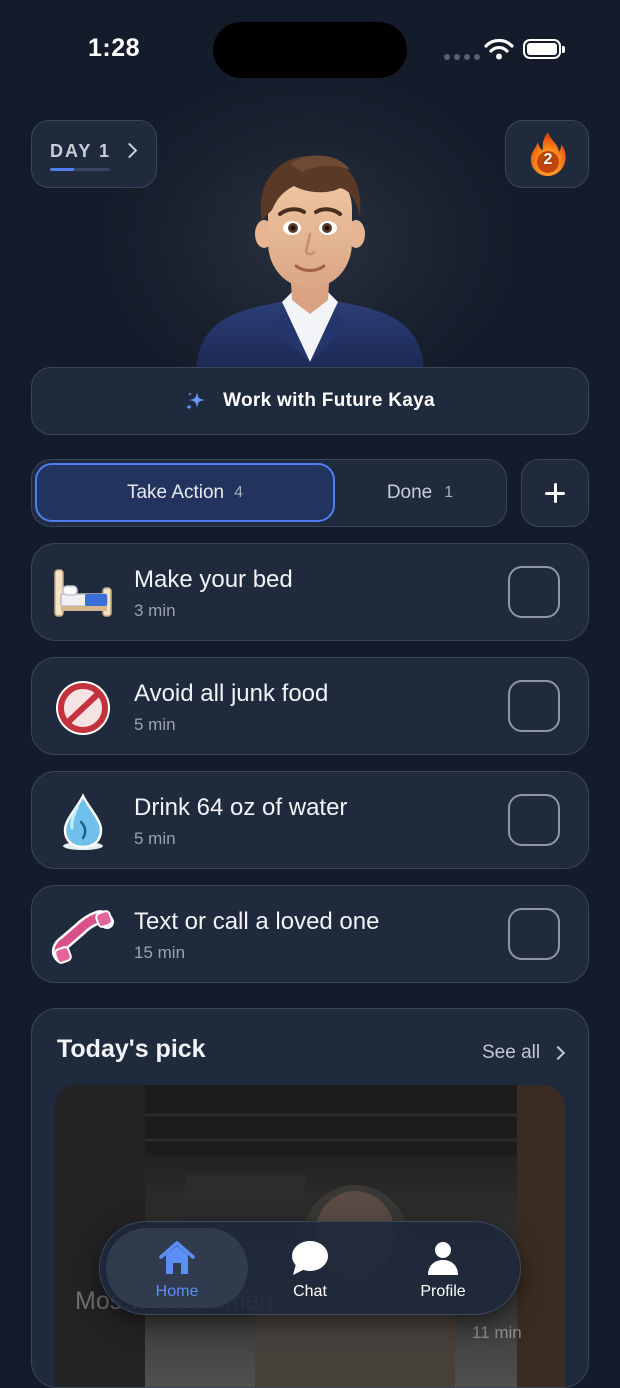 This screenshot has height=1388, width=620. What do you see at coordinates (155, 610) in the screenshot?
I see `task-duration: 3 min` at bounding box center [155, 610].